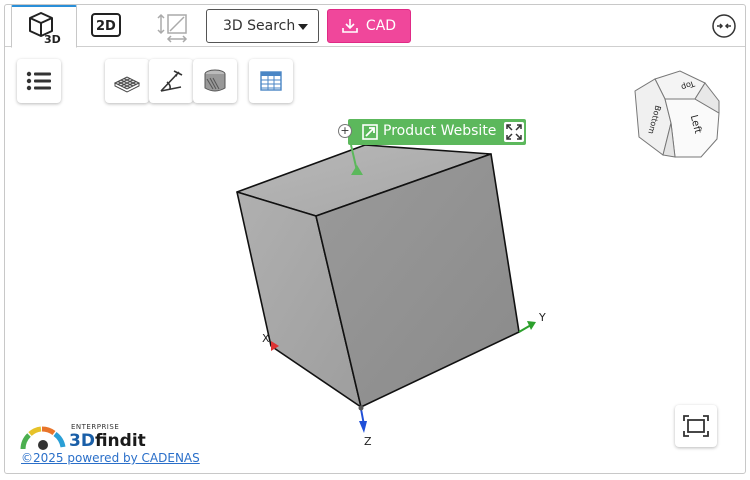  What do you see at coordinates (368, 441) in the screenshot?
I see `axis-z-label: Z` at bounding box center [368, 441].